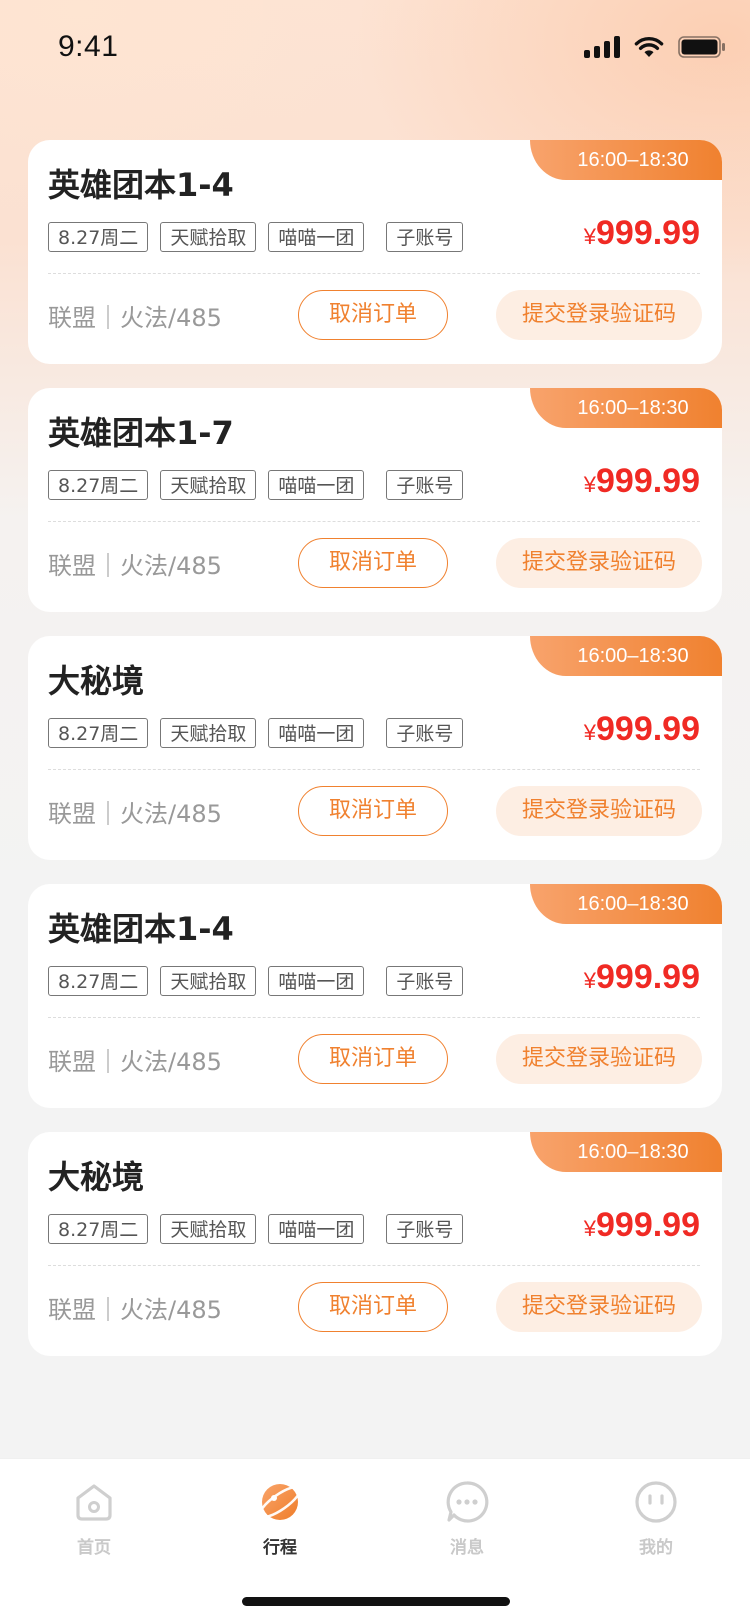  I want to click on battery-icon, so click(702, 47).